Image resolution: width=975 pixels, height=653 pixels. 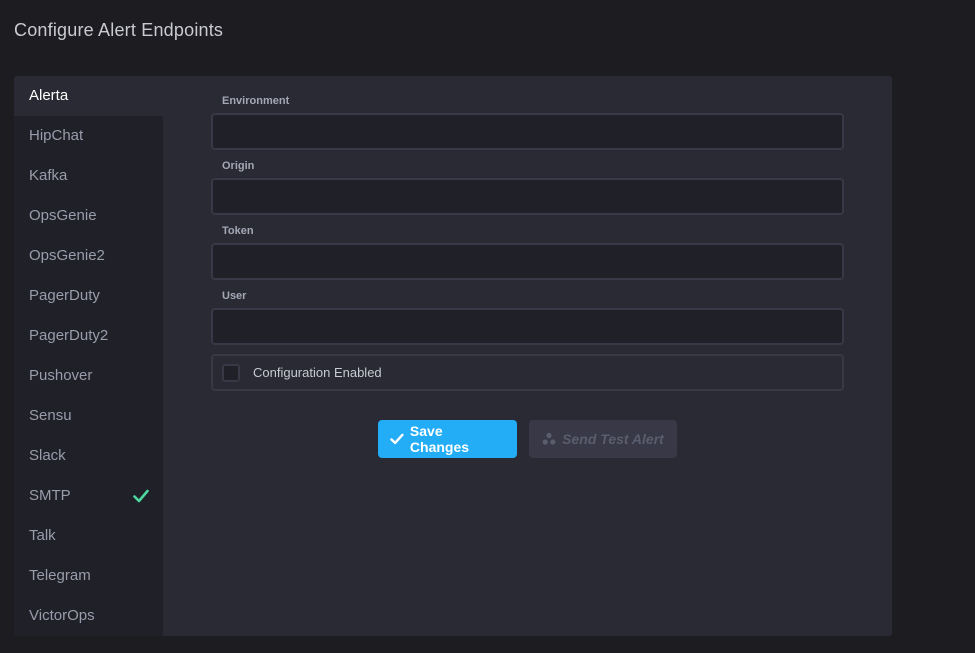 What do you see at coordinates (238, 231) in the screenshot?
I see `token-label: Token` at bounding box center [238, 231].